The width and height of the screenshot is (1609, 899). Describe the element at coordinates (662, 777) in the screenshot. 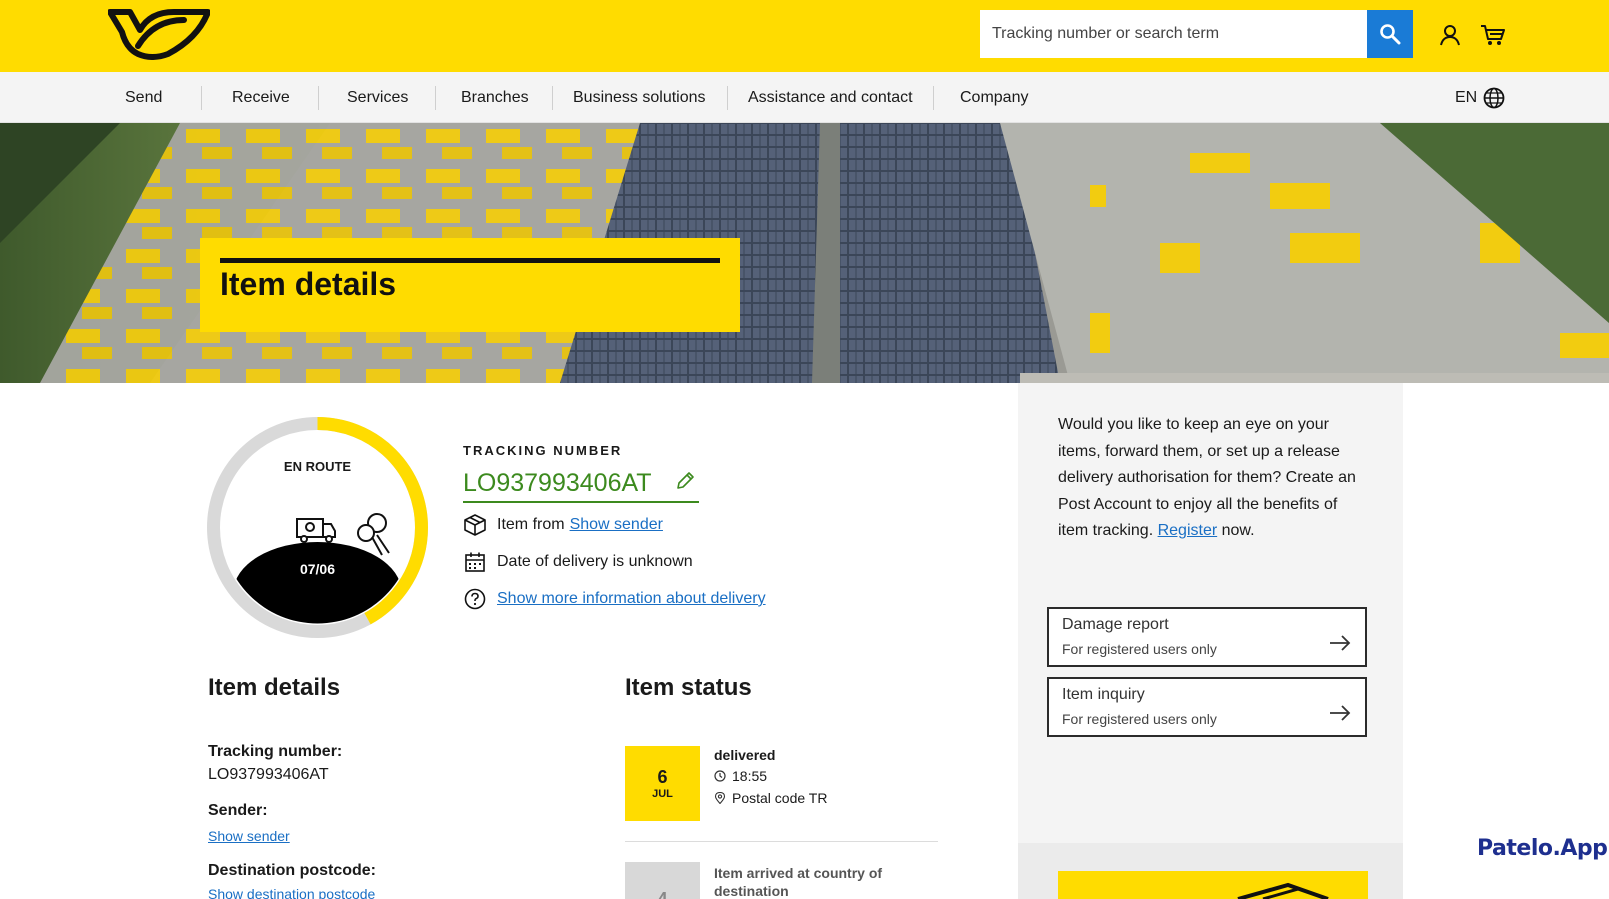

I see `status-day: 6` at that location.